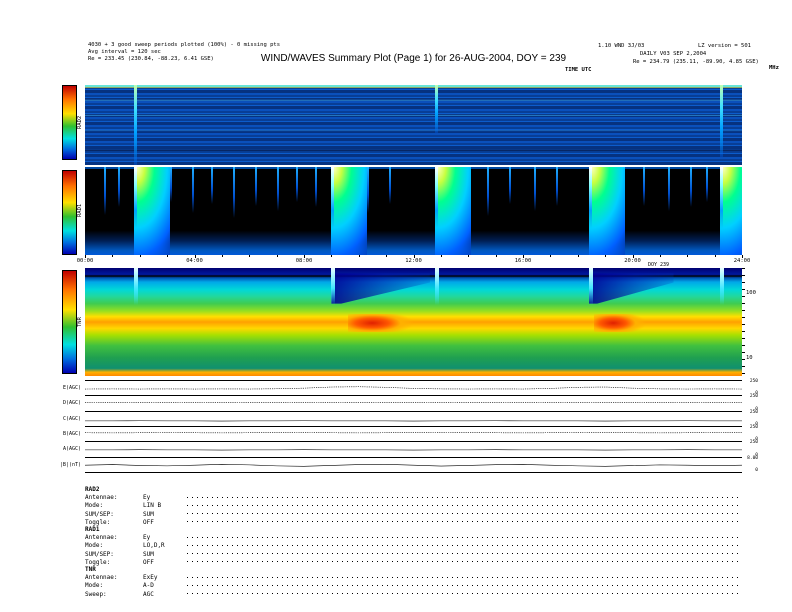  I want to click on footer-config-row: Antennae: ExEy, so click(412, 577).